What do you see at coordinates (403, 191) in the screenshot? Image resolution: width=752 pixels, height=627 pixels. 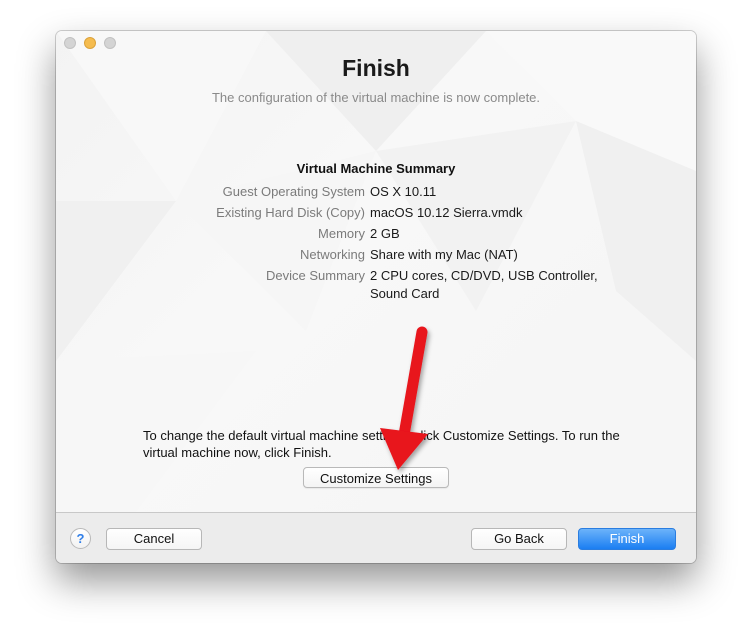 I see `summary-value: OS X 10.11` at bounding box center [403, 191].